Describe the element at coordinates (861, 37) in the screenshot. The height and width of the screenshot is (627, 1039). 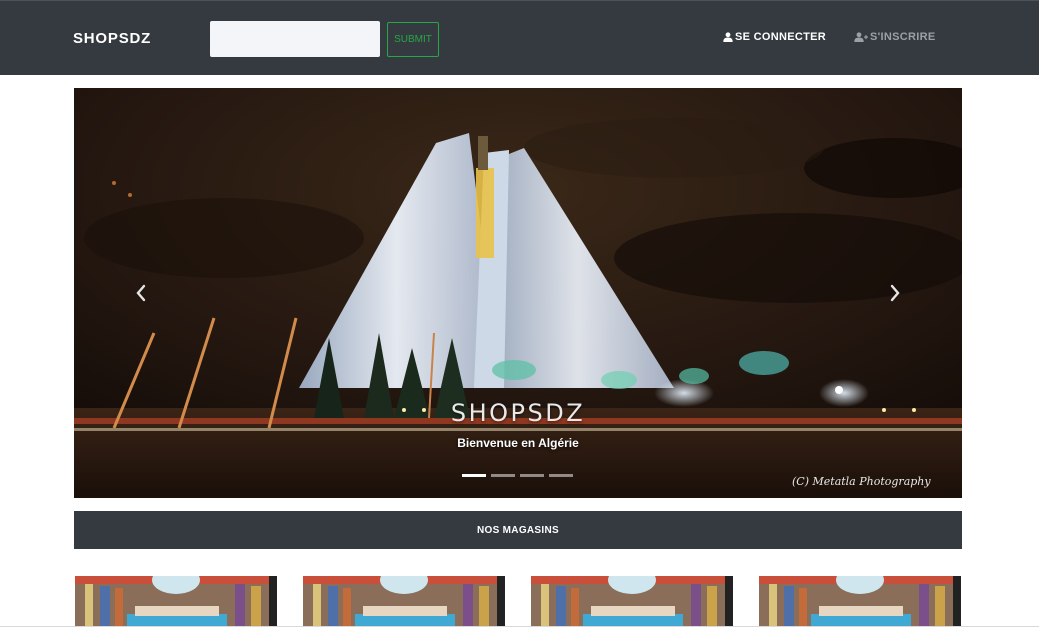
I see `user-plus-icon` at that location.